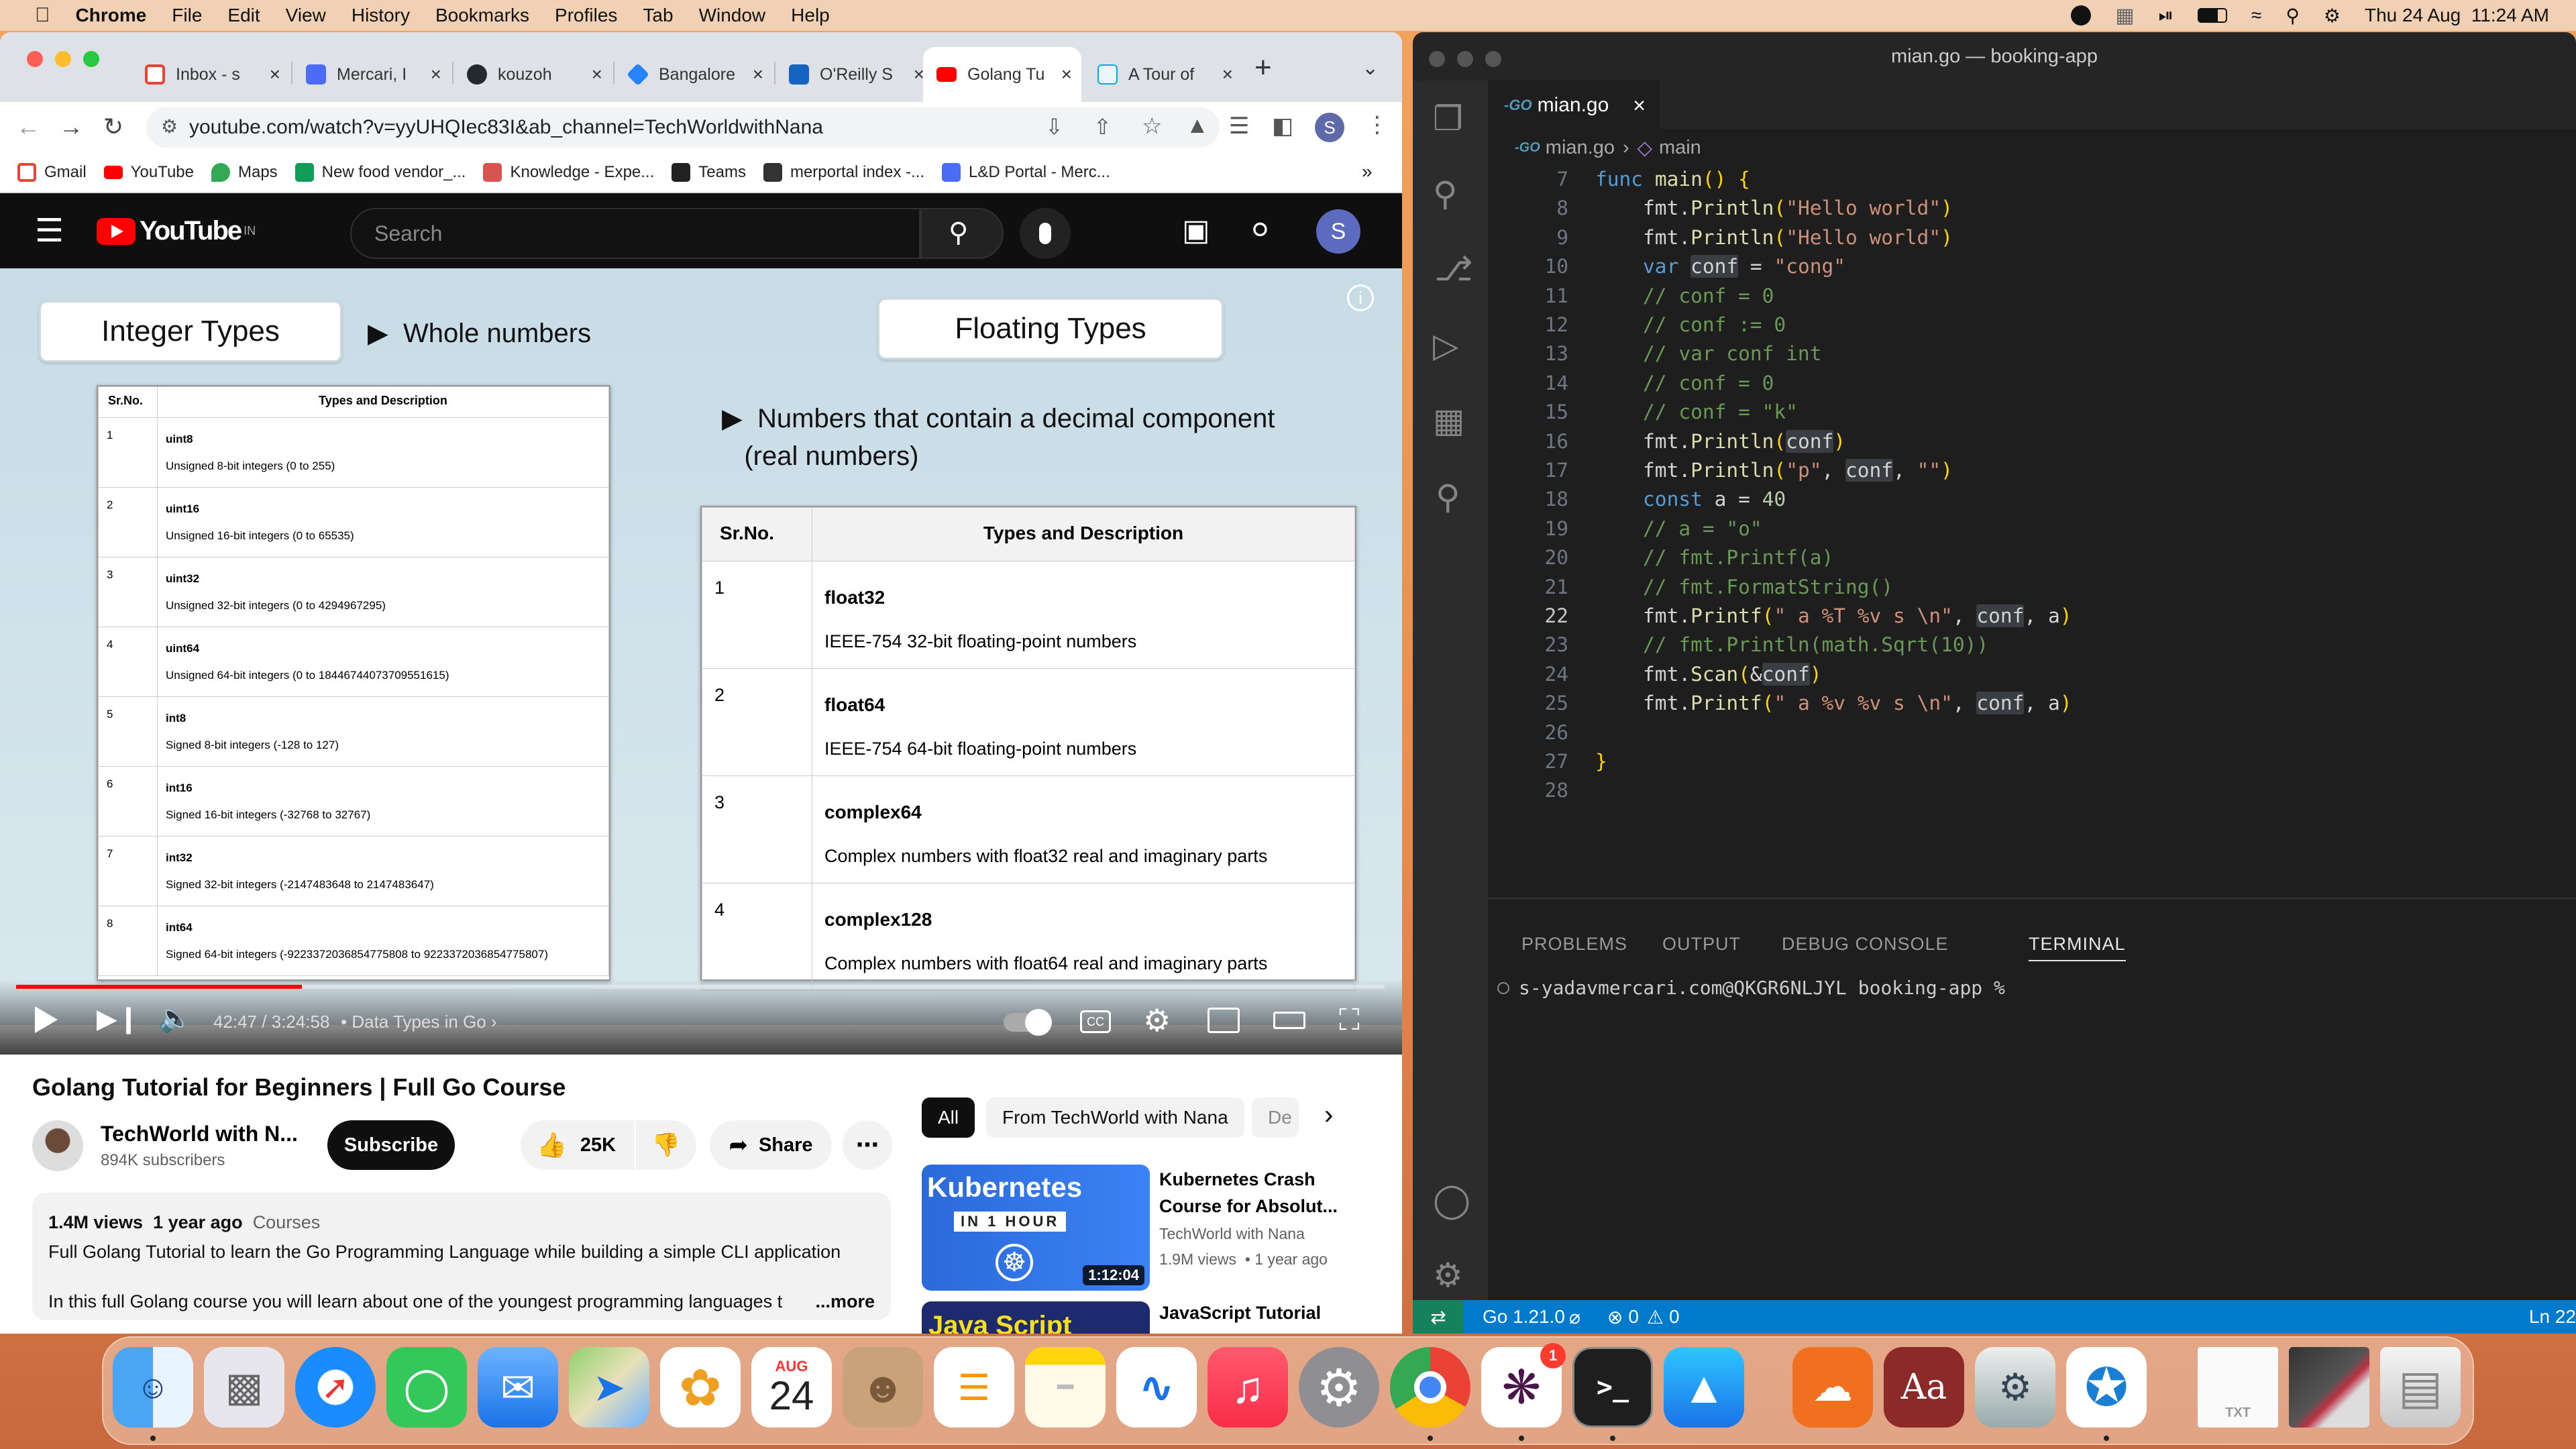 This screenshot has height=1449, width=2576. What do you see at coordinates (1574, 1317) in the screenshot?
I see `go-link-icon: ⌀` at bounding box center [1574, 1317].